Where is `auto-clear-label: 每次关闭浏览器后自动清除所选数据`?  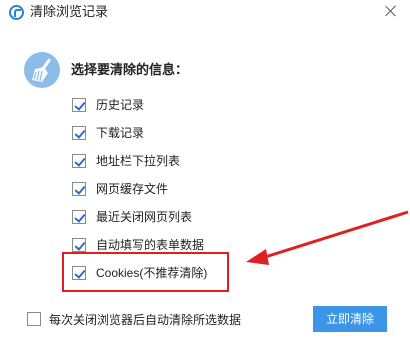 auto-clear-label: 每次关闭浏览器后自动清除所选数据 is located at coordinates (145, 320).